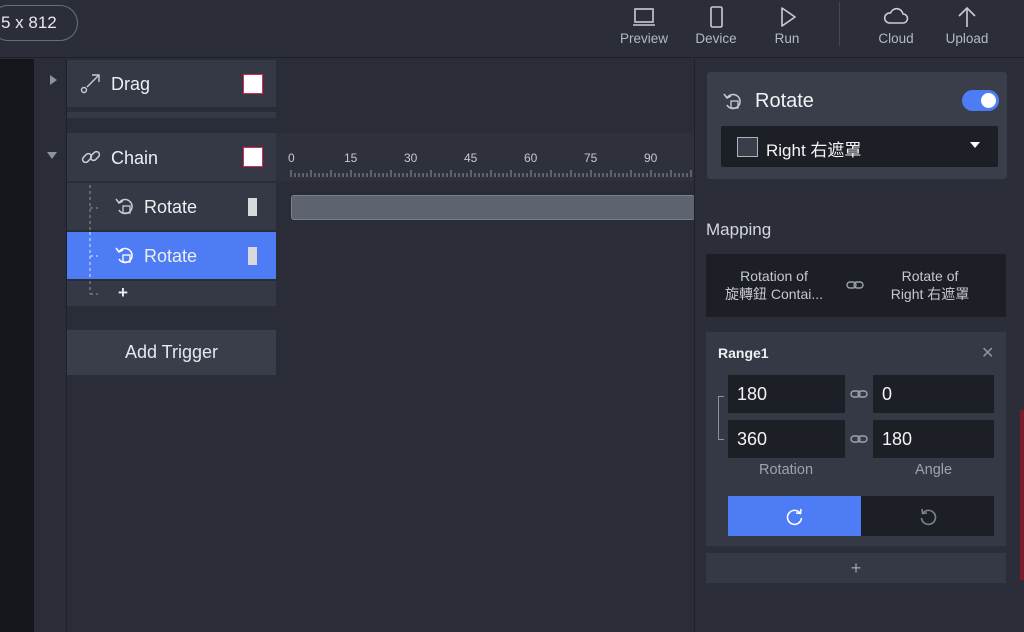 The height and width of the screenshot is (632, 1024). I want to click on phone-icon, so click(716, 17).